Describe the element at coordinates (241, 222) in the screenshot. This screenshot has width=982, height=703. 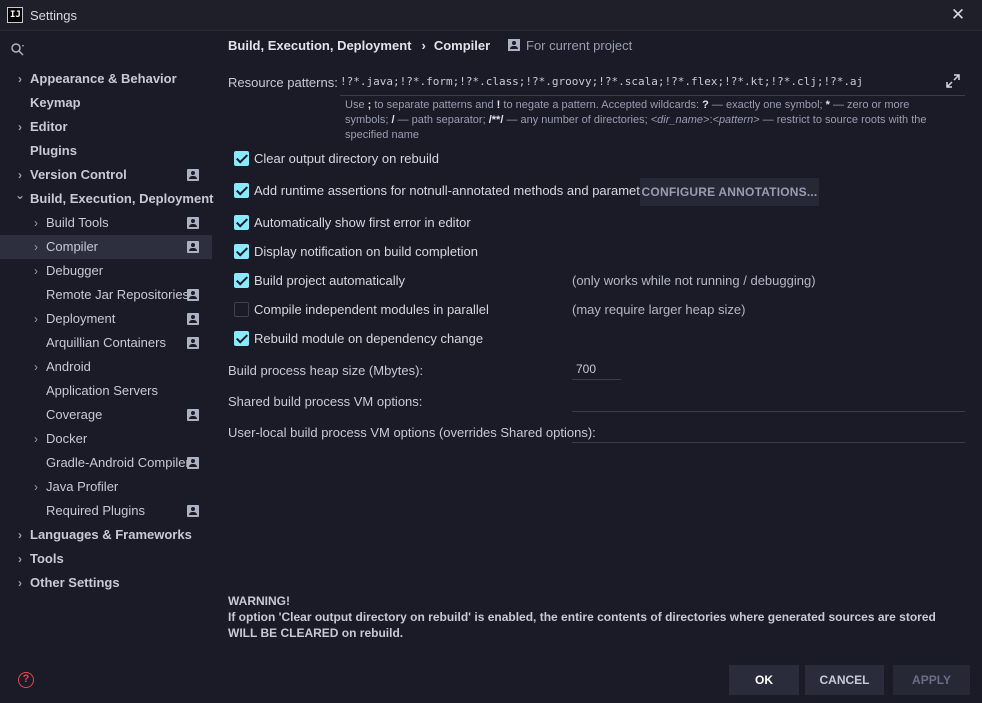
I see `show-first-error-checkbox` at that location.